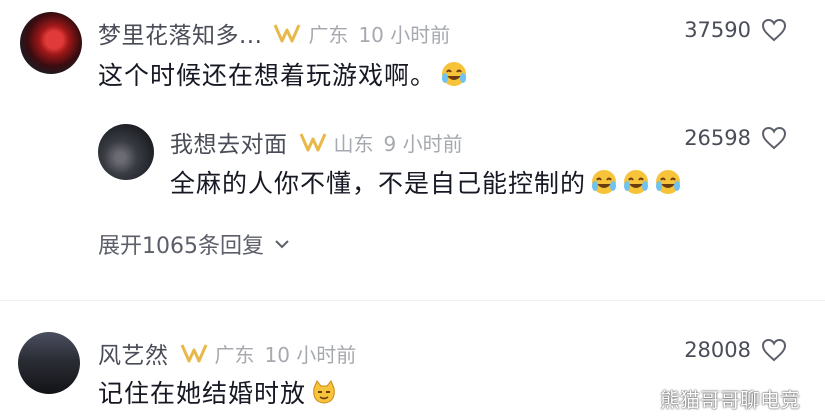 The width and height of the screenshot is (825, 418). I want to click on expand-replies-button: 展开1065条回复, so click(194, 244).